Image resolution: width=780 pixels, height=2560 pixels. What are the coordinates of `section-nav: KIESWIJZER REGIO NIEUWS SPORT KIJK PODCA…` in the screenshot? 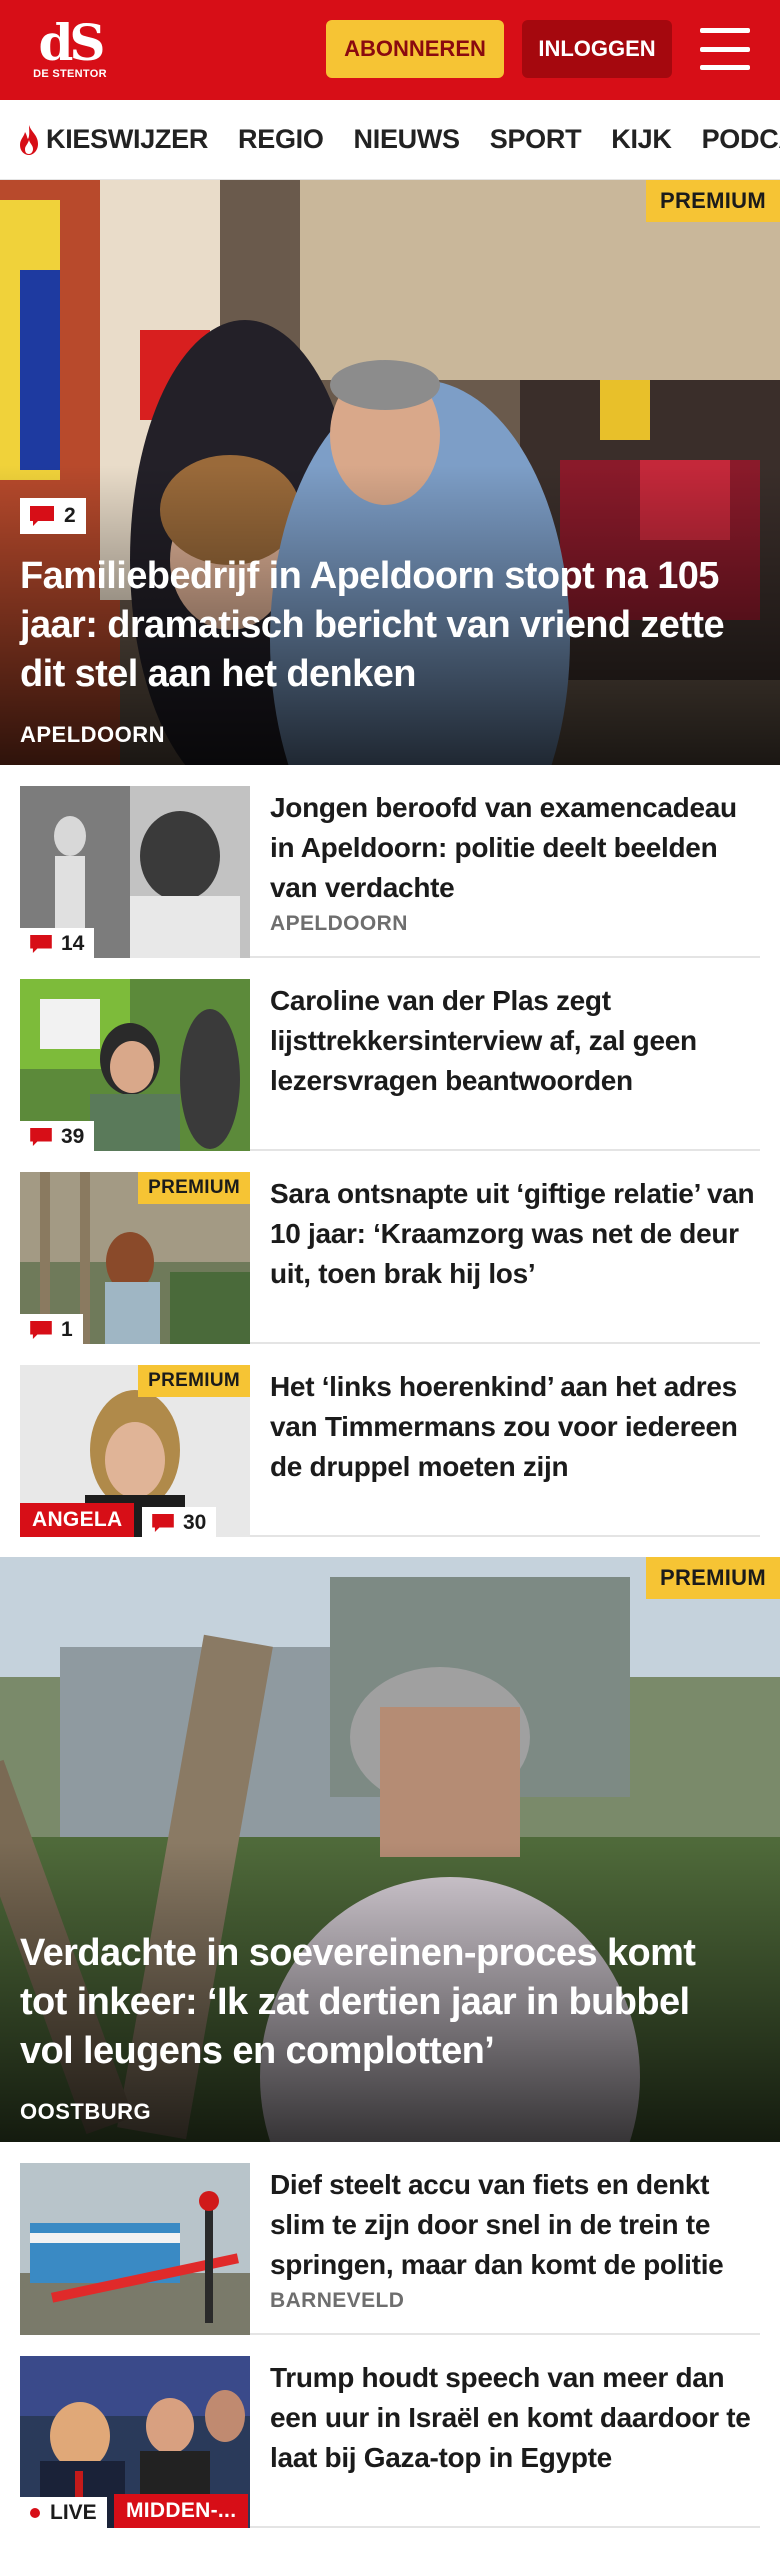 It's located at (390, 140).